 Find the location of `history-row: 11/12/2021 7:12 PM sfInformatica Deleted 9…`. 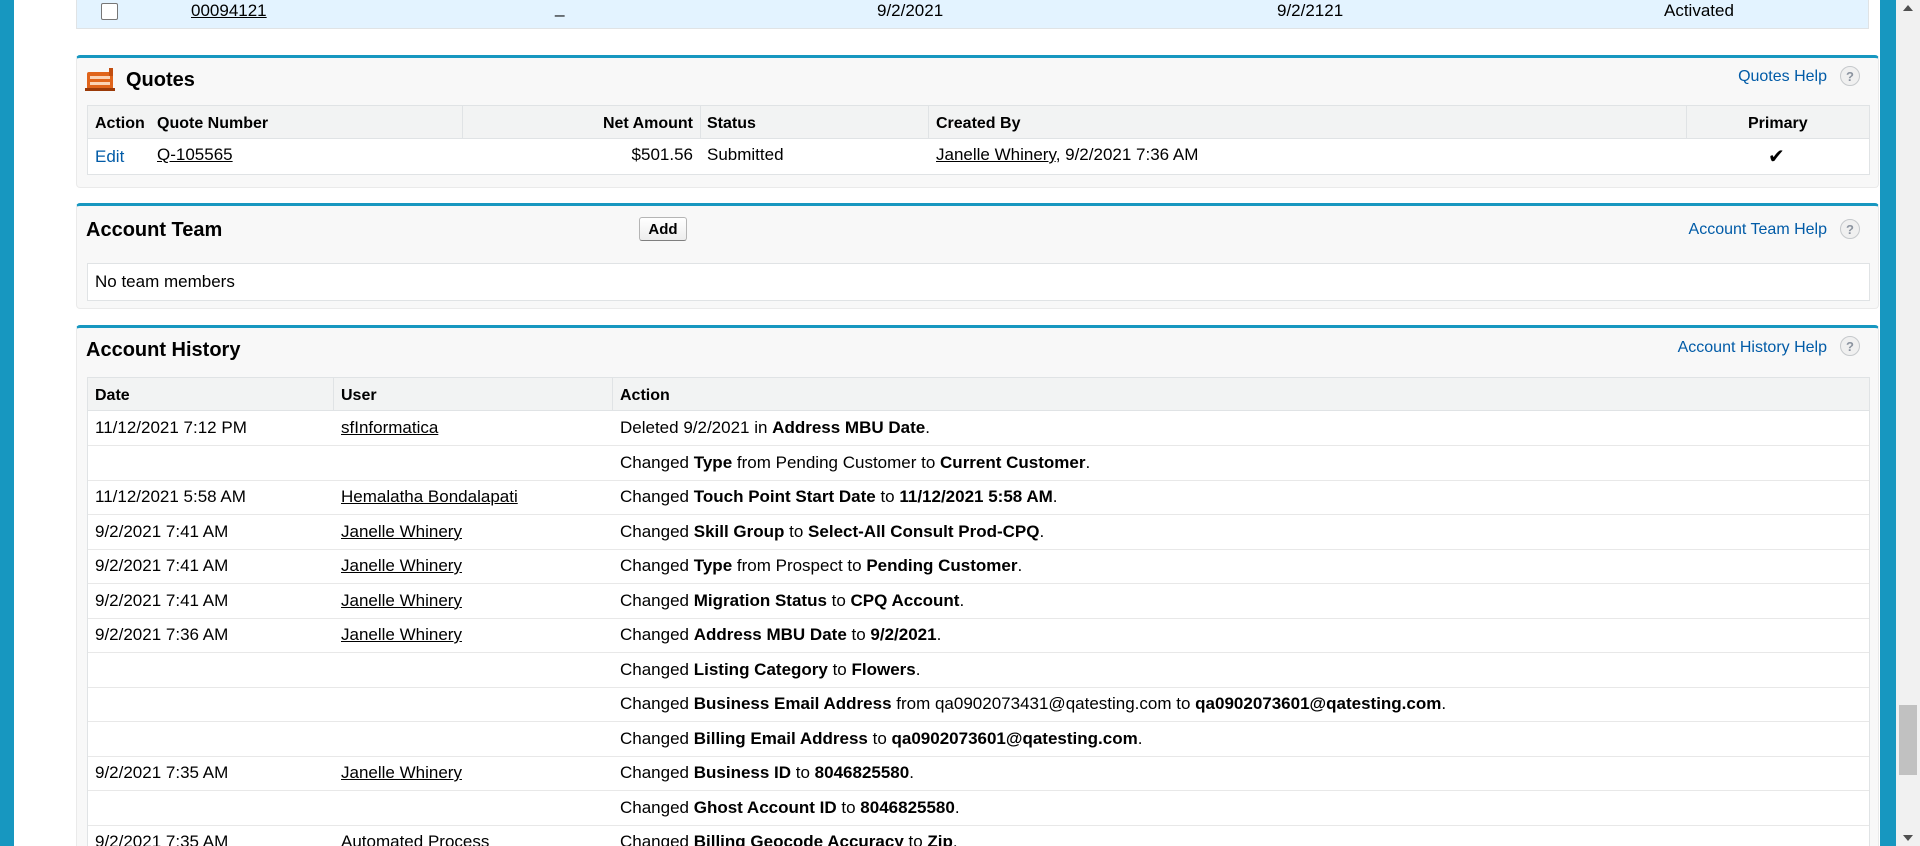

history-row: 11/12/2021 7:12 PM sfInformatica Deleted 9… is located at coordinates (978, 428).